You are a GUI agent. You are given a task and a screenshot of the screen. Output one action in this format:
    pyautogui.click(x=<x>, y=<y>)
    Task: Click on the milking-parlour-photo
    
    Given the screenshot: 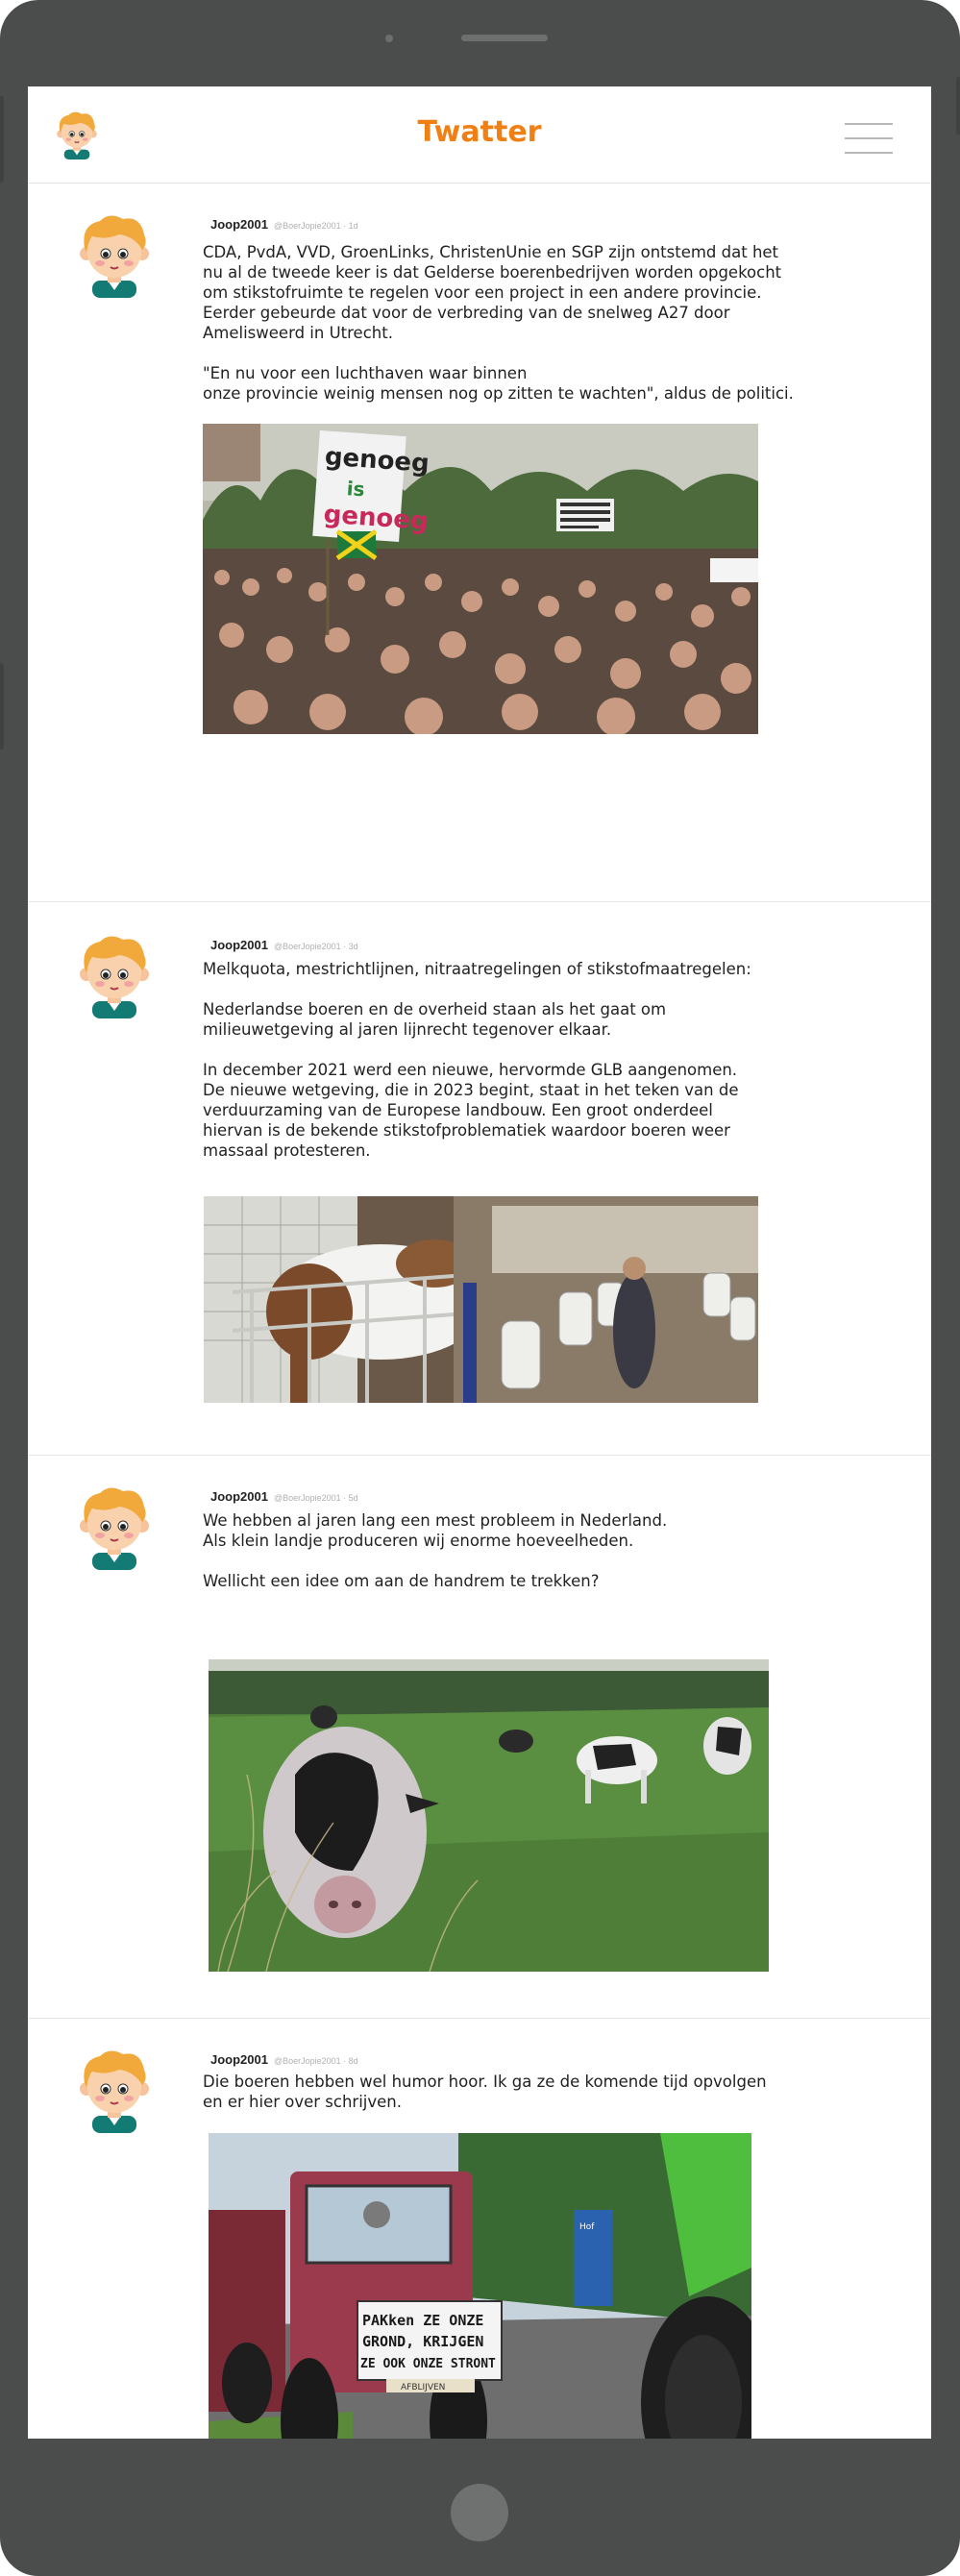 What is the action you would take?
    pyautogui.click(x=481, y=1299)
    